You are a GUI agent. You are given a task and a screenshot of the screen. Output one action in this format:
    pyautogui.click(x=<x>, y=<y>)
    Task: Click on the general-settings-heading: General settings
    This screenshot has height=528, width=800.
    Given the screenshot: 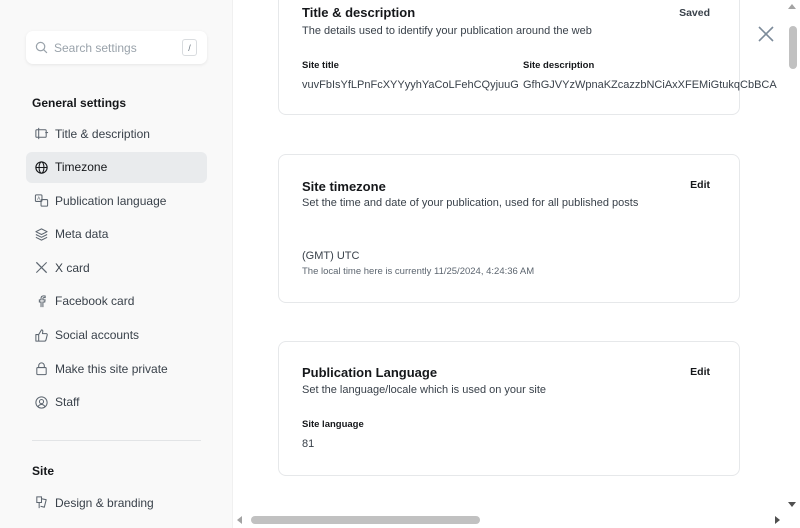 What is the action you would take?
    pyautogui.click(x=79, y=103)
    